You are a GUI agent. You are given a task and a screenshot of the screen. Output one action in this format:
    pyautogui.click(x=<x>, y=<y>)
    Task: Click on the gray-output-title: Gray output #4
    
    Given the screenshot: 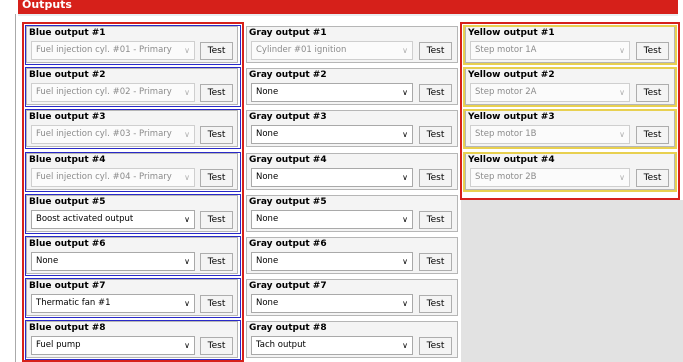 What is the action you would take?
    pyautogui.click(x=288, y=159)
    